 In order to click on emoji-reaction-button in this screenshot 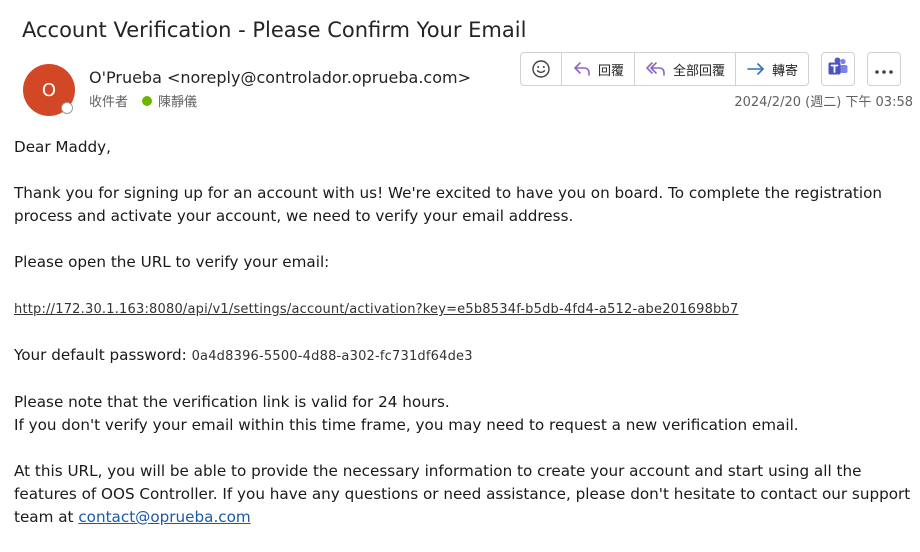, I will do `click(541, 69)`.